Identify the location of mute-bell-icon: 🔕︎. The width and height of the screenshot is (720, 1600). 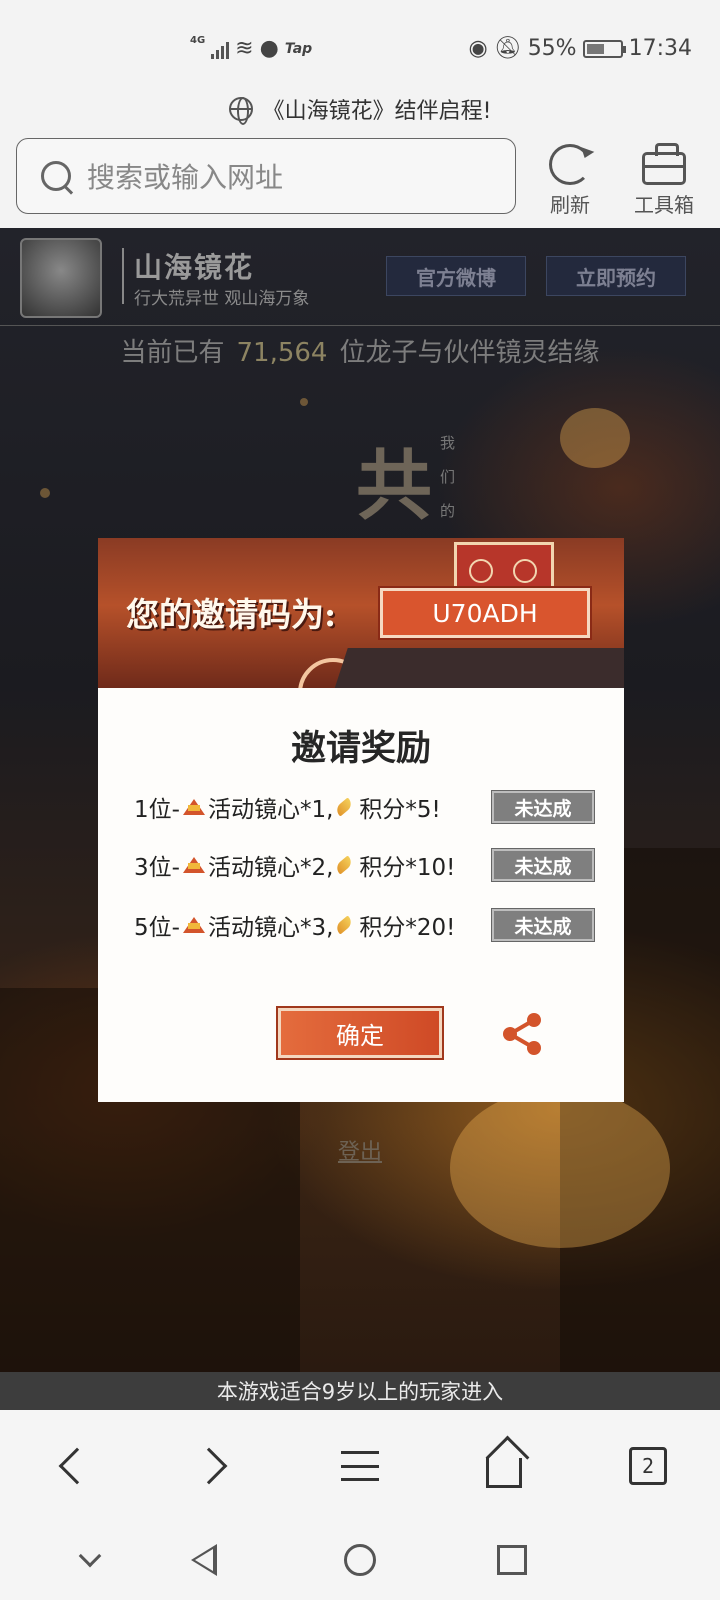
(507, 48).